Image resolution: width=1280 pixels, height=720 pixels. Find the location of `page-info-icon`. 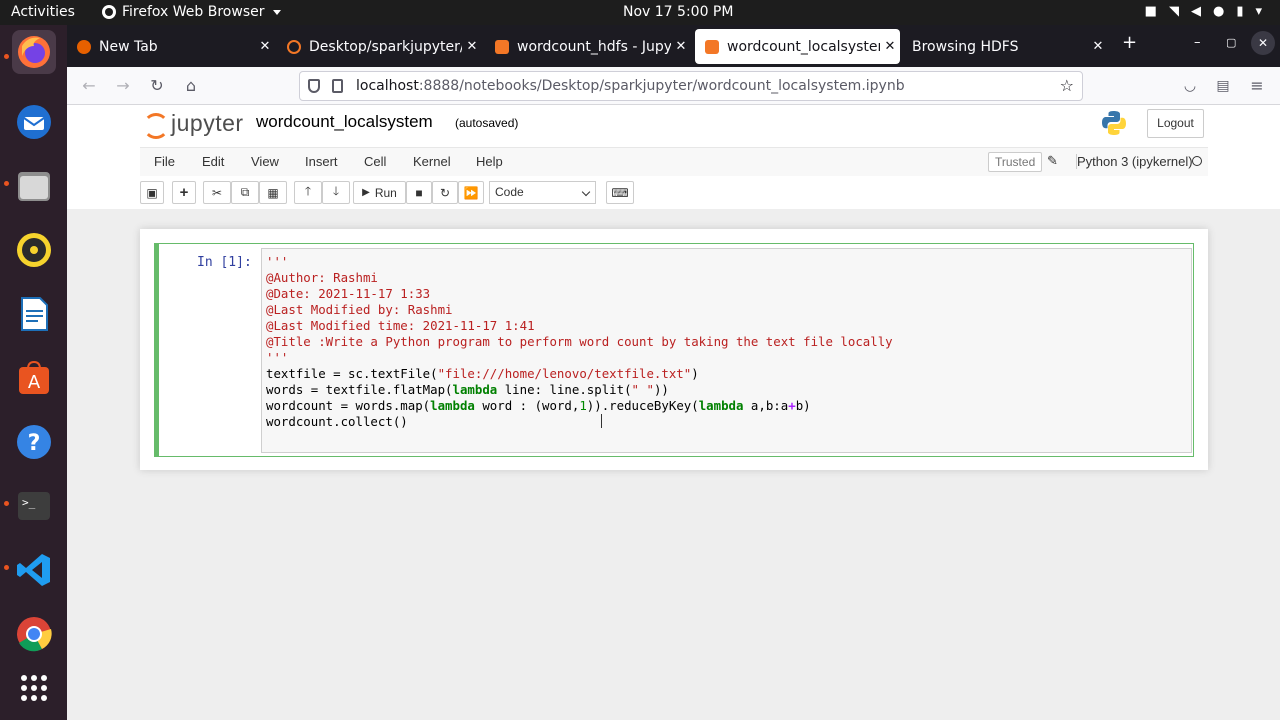

page-info-icon is located at coordinates (337, 86).